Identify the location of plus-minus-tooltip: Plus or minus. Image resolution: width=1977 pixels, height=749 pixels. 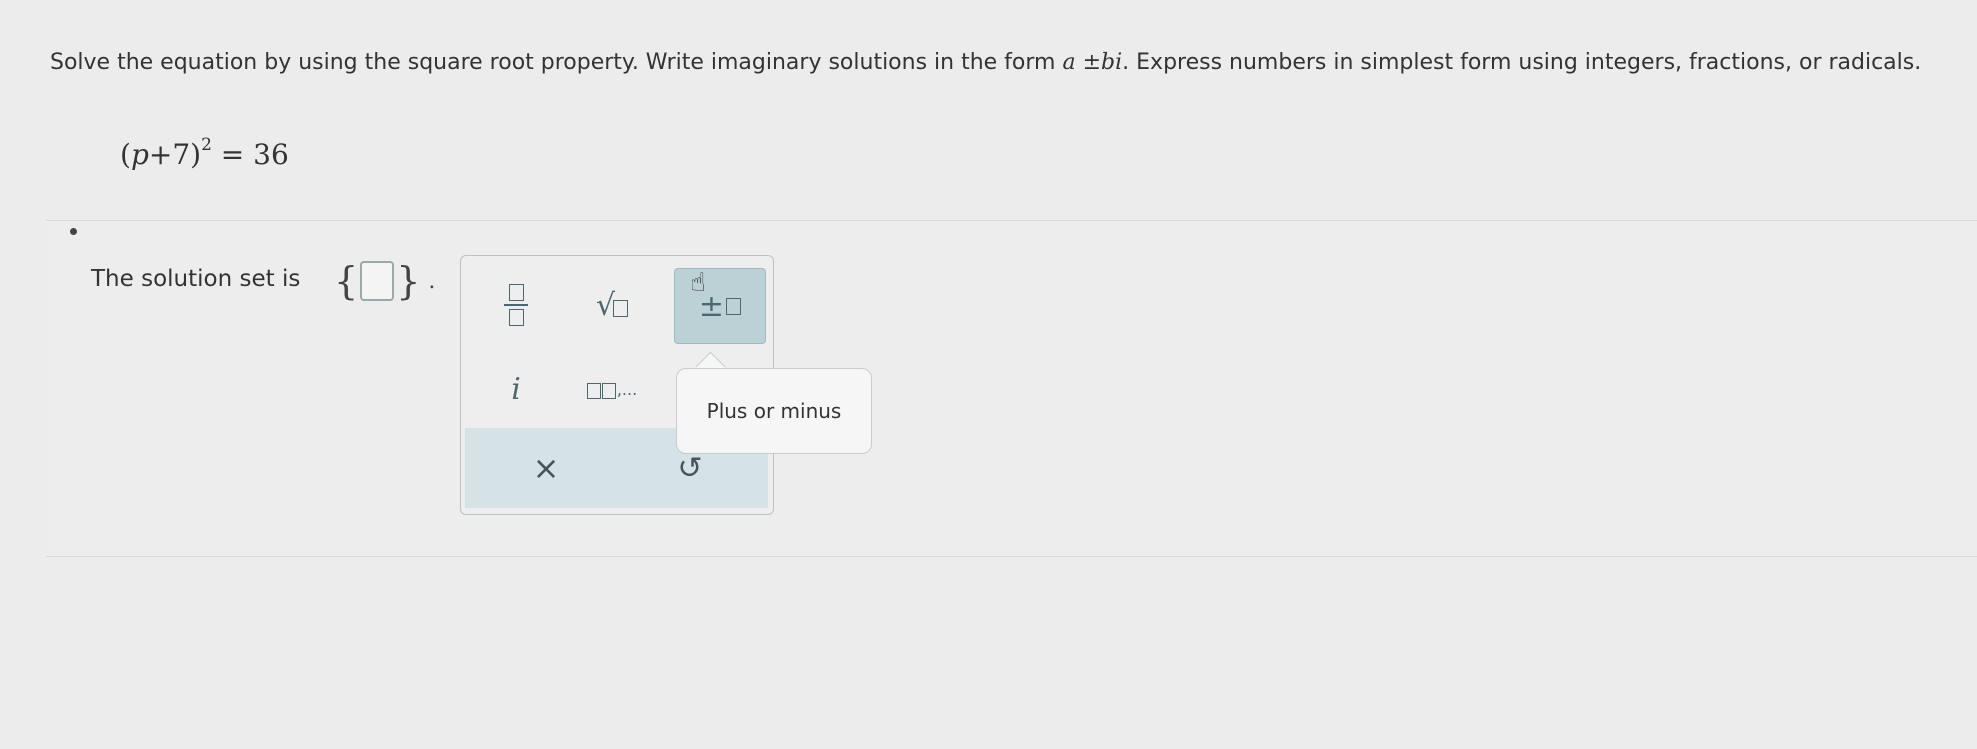
(774, 411).